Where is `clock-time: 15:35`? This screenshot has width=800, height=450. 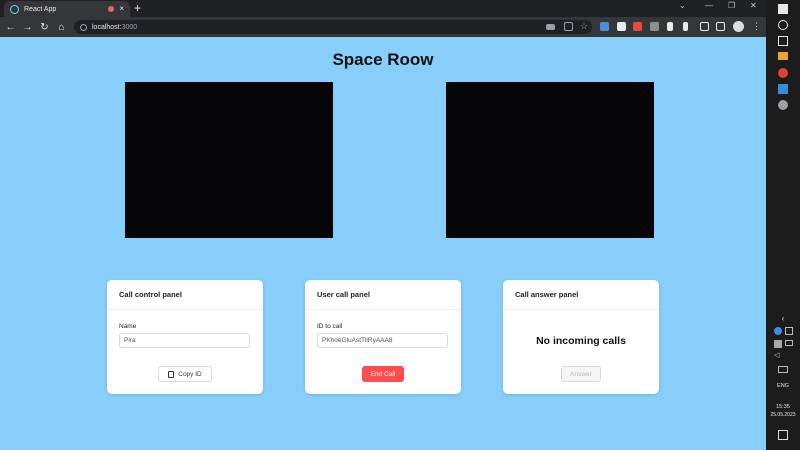 clock-time: 15:35 is located at coordinates (783, 407).